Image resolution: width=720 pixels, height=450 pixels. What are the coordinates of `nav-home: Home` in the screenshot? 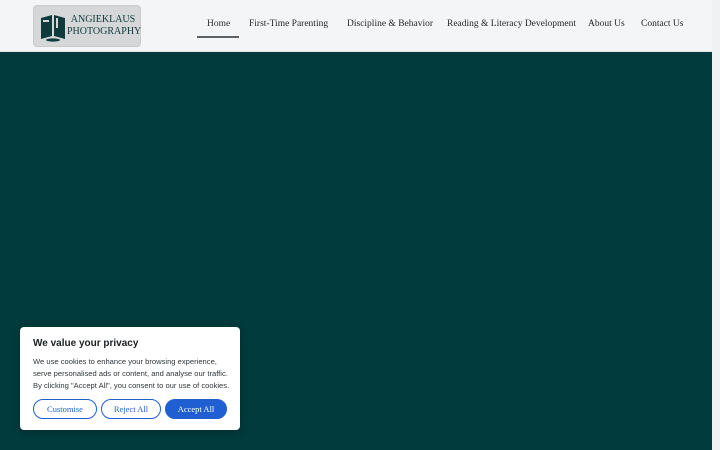 It's located at (218, 24).